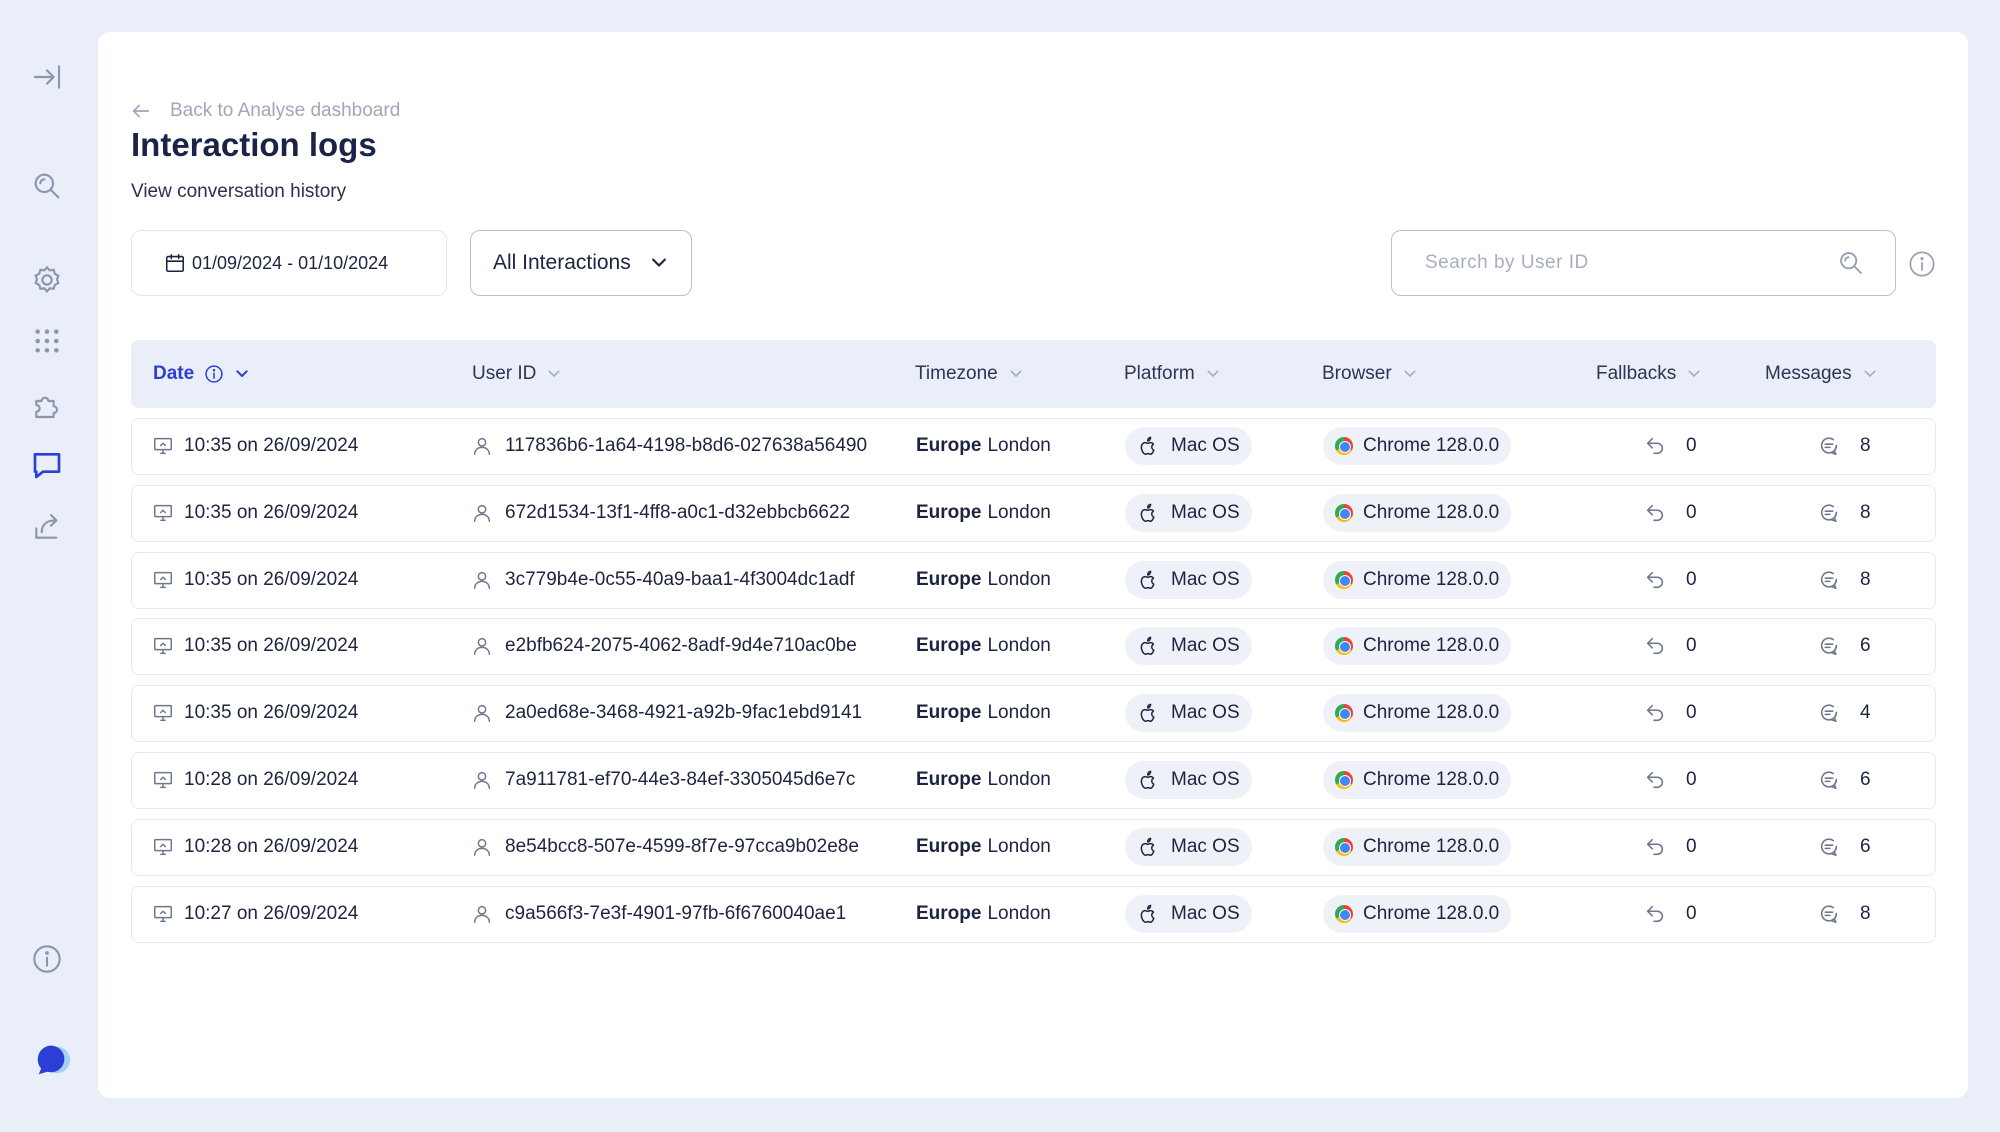 The height and width of the screenshot is (1132, 2000). Describe the element at coordinates (271, 579) in the screenshot. I see `date-value: 10:35 on 26/09/2024` at that location.